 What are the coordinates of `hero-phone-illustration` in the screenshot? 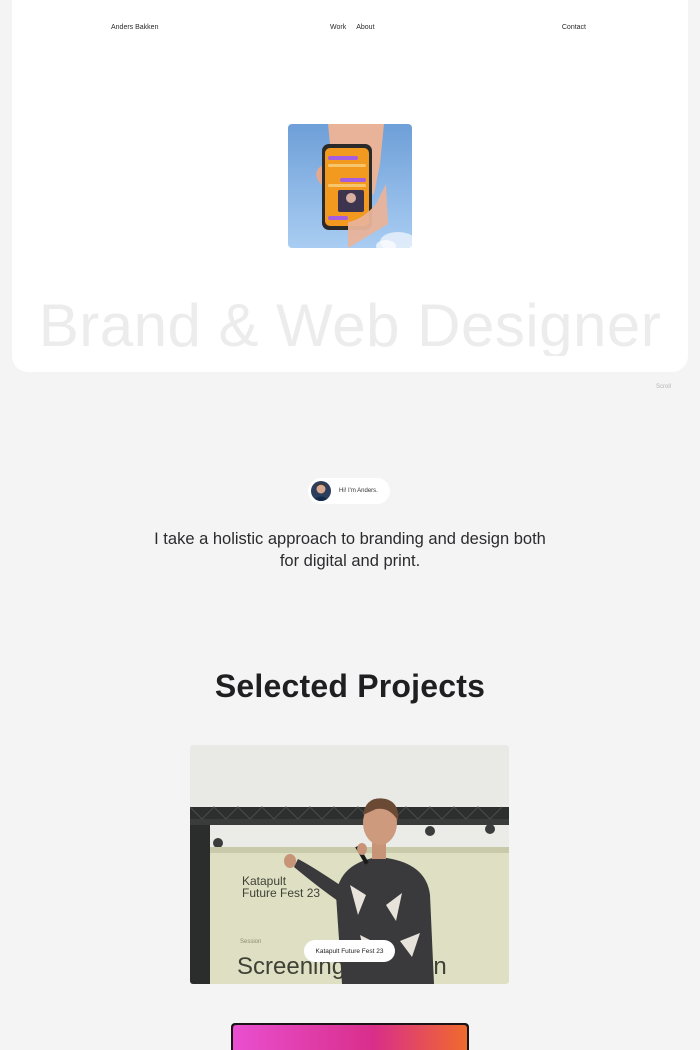 It's located at (350, 186).